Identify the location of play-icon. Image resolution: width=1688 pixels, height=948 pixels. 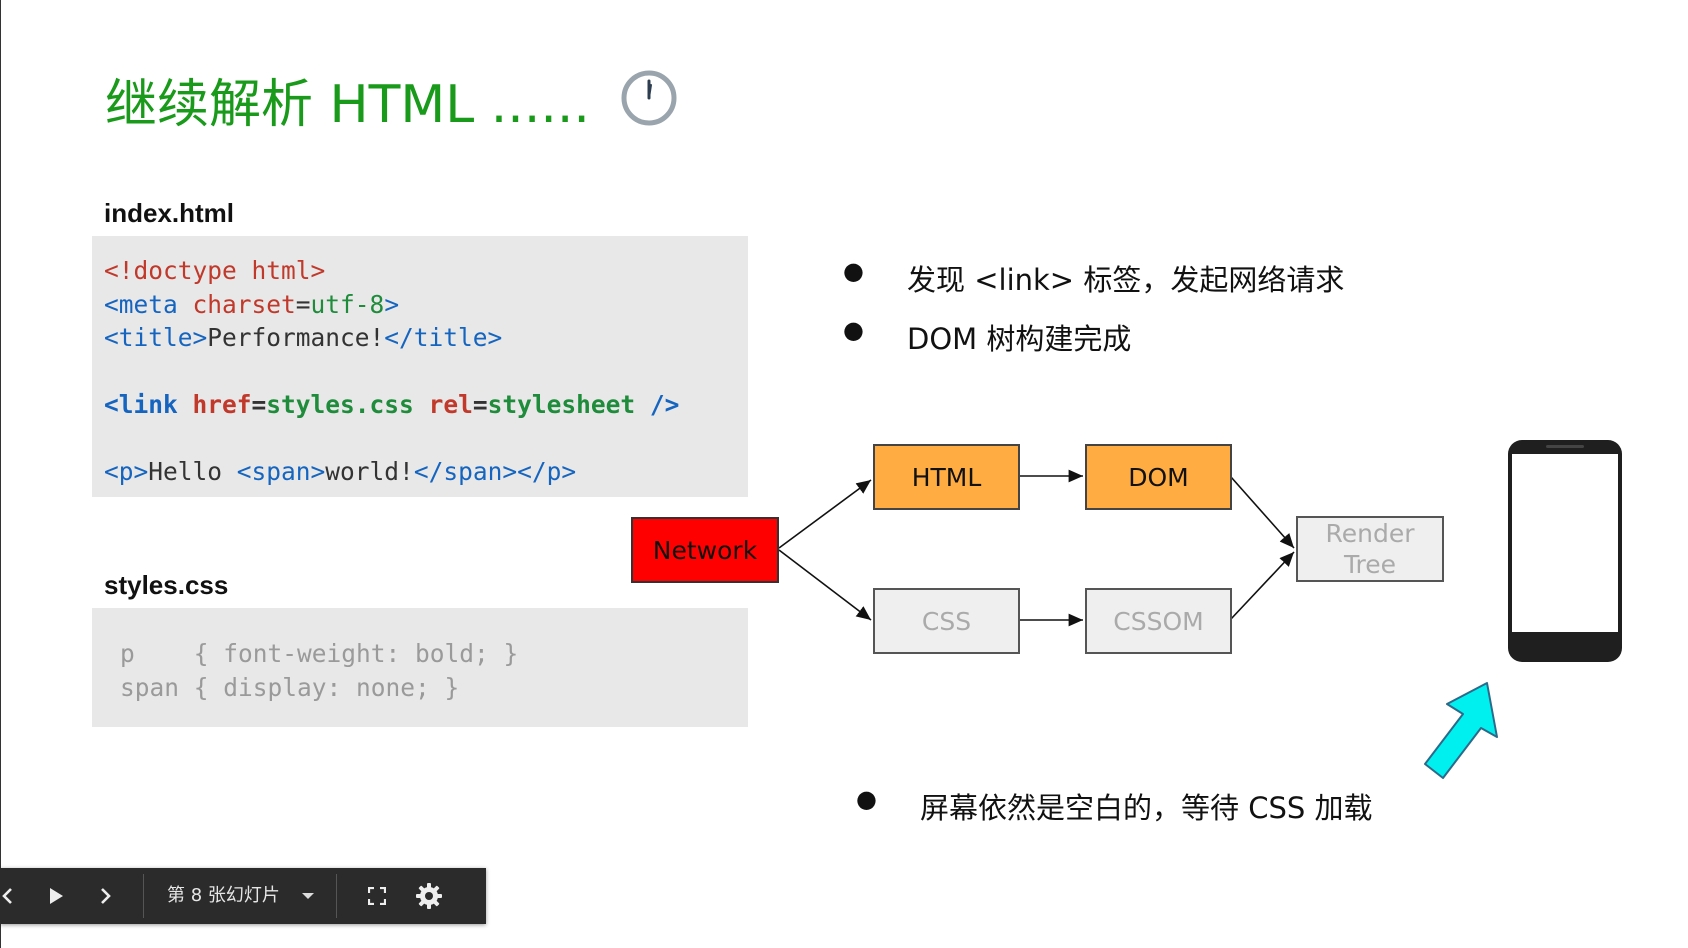
(56, 896).